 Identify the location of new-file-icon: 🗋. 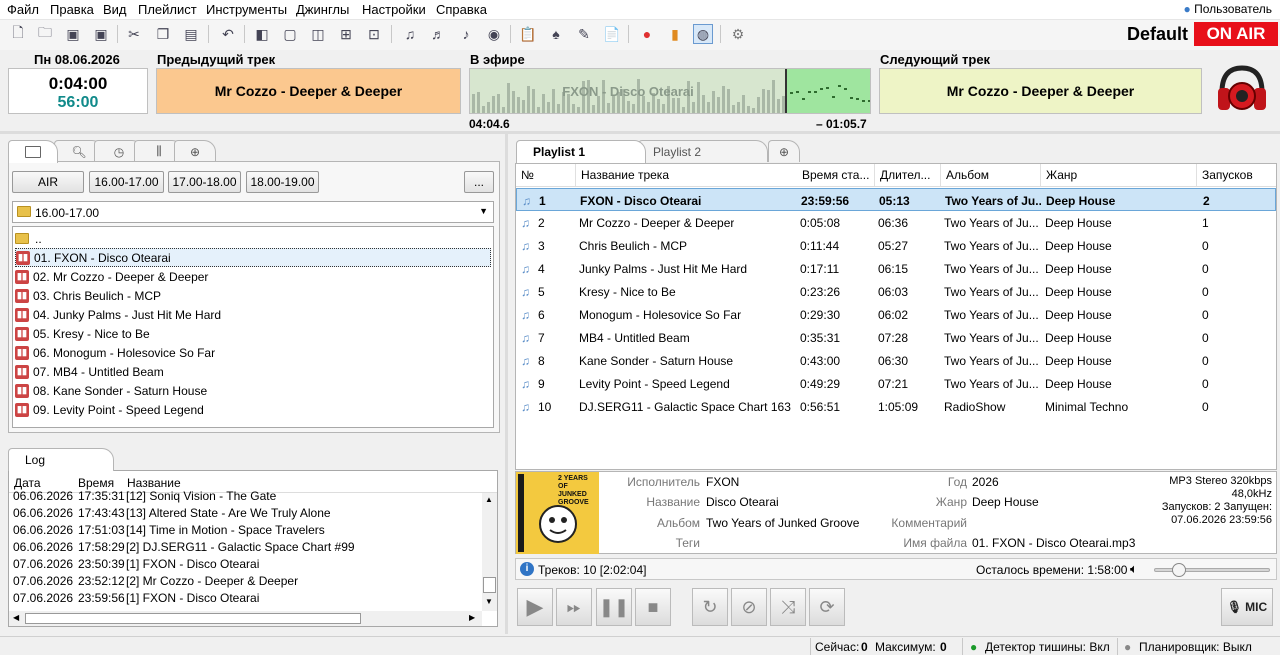
(18, 34).